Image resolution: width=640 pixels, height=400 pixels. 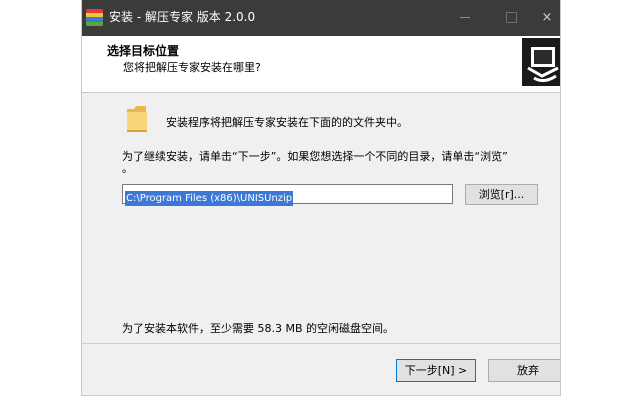 I want to click on disk-space-requirement: 为了安装本软件，至少需要 58.3 MB 的空闲磁盘空间。, so click(x=258, y=328).